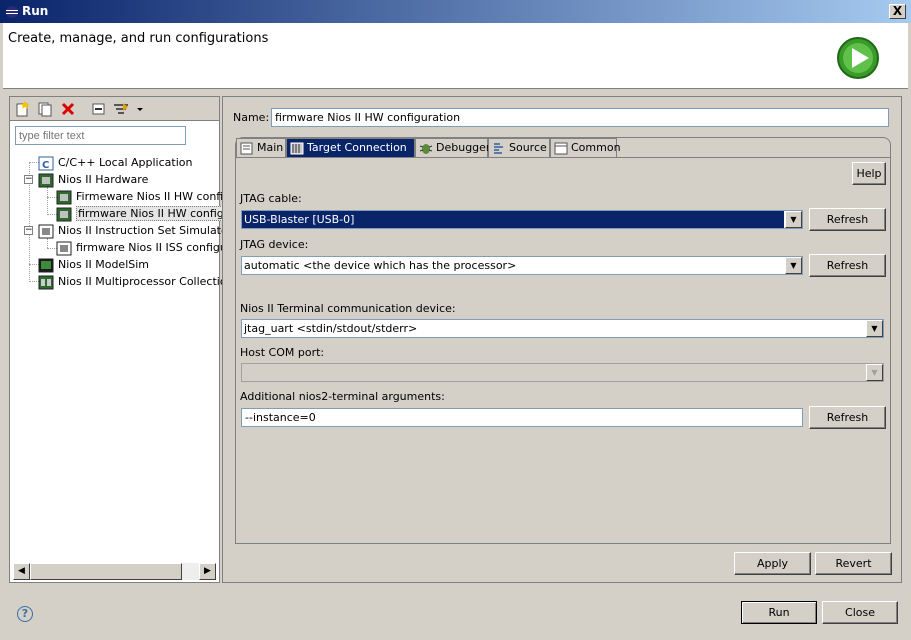 This screenshot has width=911, height=640. What do you see at coordinates (772, 563) in the screenshot?
I see `apply-button: Apply` at bounding box center [772, 563].